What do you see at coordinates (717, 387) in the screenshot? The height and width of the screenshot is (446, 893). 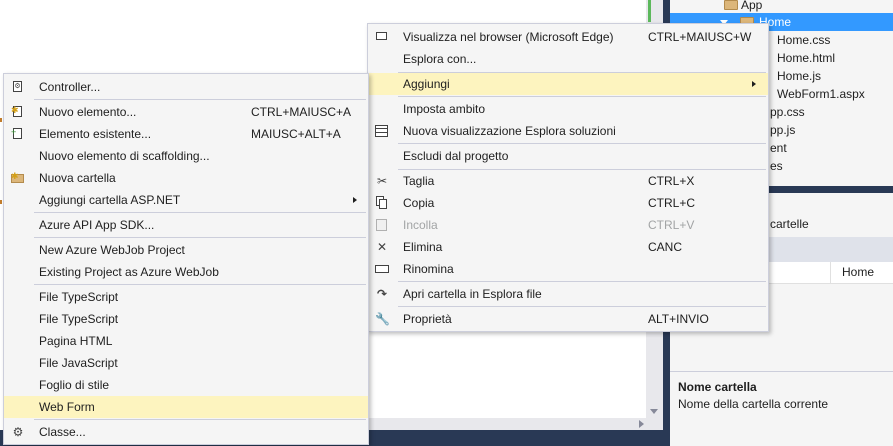 I see `property-description-title: Nome cartella` at bounding box center [717, 387].